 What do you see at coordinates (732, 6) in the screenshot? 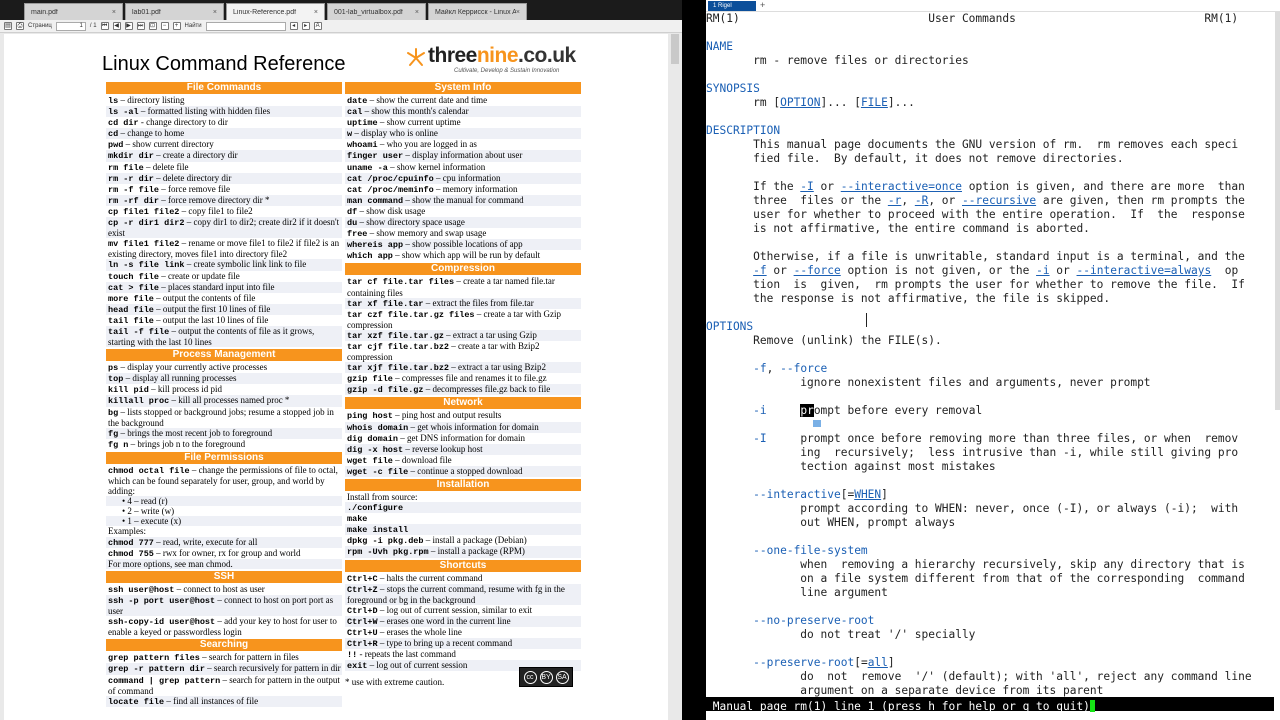
I see `terminal-tab-rigel: 1 Rigel` at bounding box center [732, 6].